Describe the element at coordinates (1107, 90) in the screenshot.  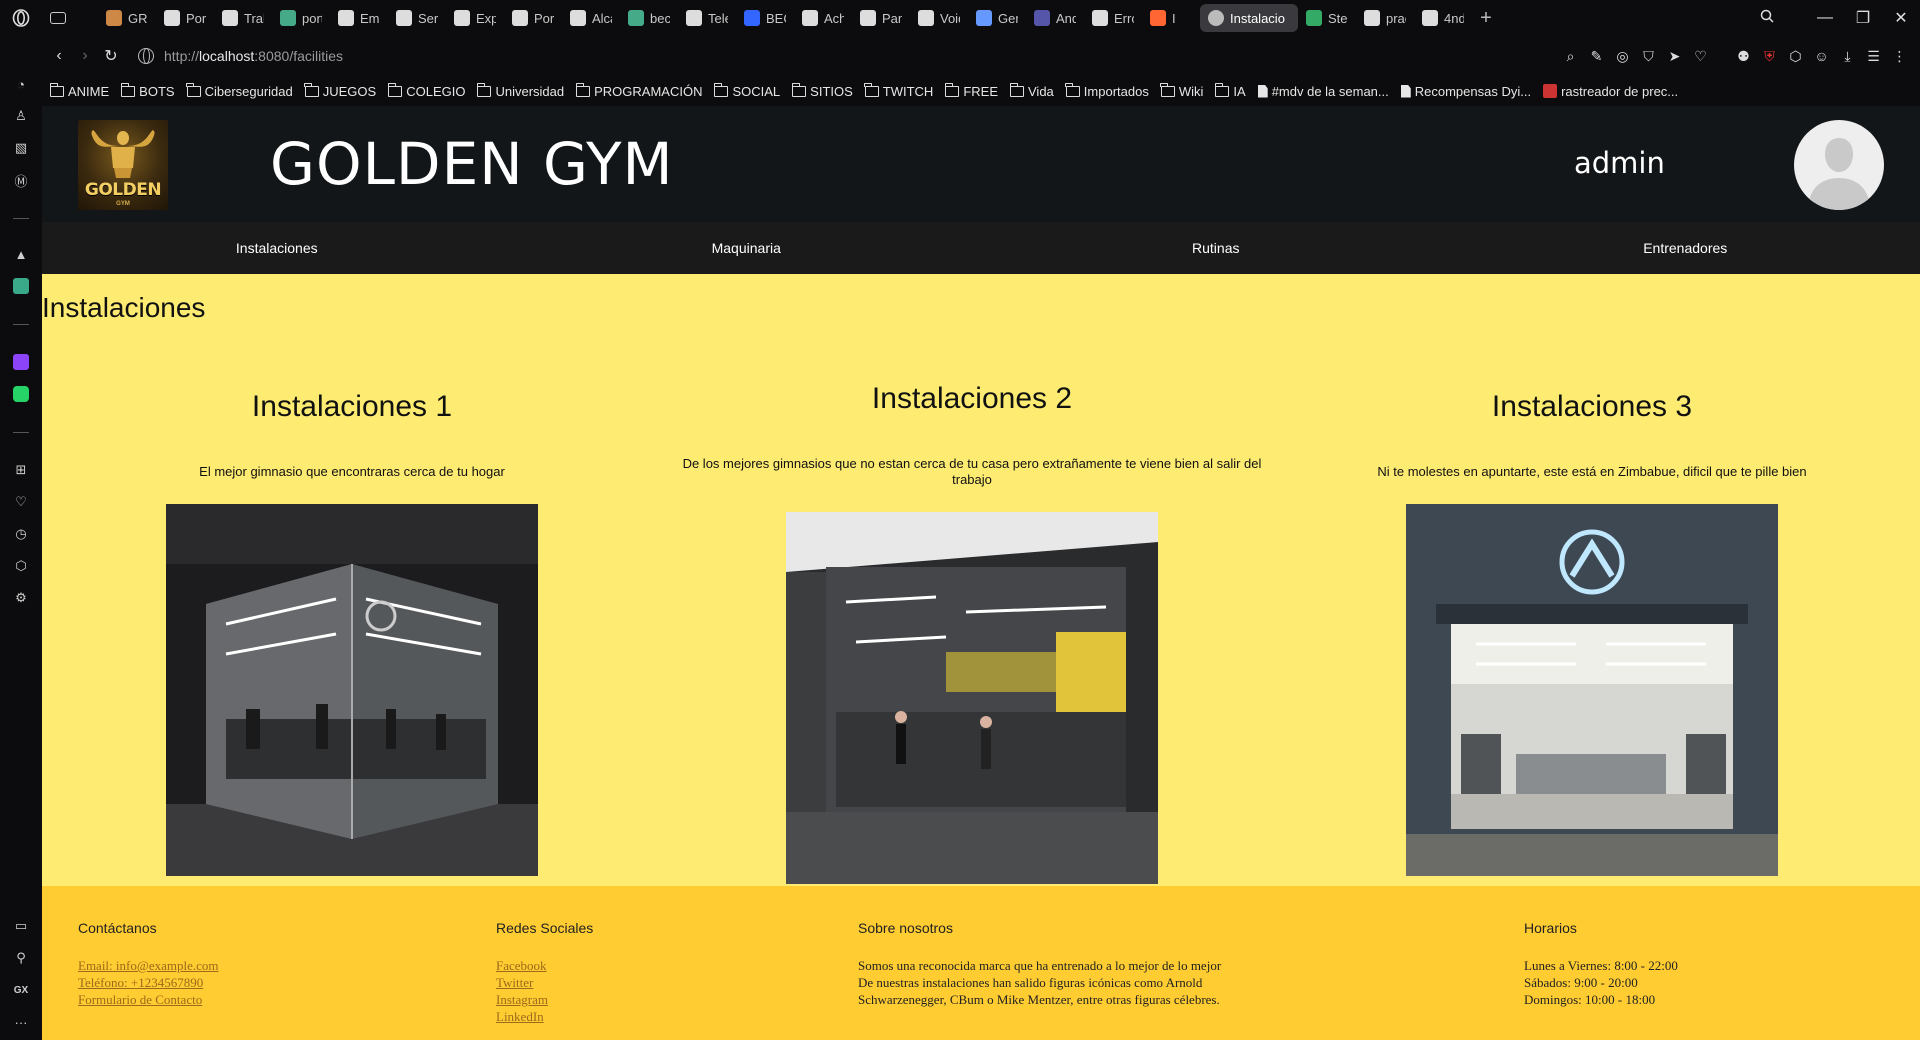
I see `bookmark-item: Importados` at that location.